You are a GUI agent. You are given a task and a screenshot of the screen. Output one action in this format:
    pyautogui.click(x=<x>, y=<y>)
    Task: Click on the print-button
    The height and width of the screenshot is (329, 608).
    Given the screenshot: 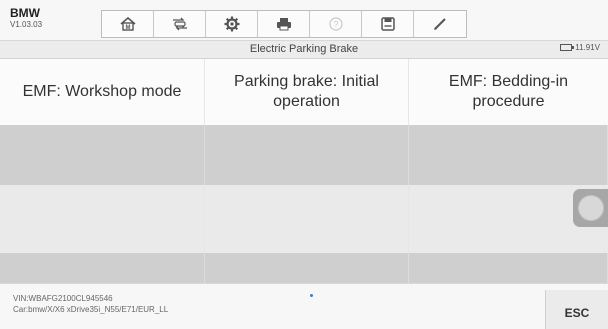 What is the action you would take?
    pyautogui.click(x=284, y=24)
    